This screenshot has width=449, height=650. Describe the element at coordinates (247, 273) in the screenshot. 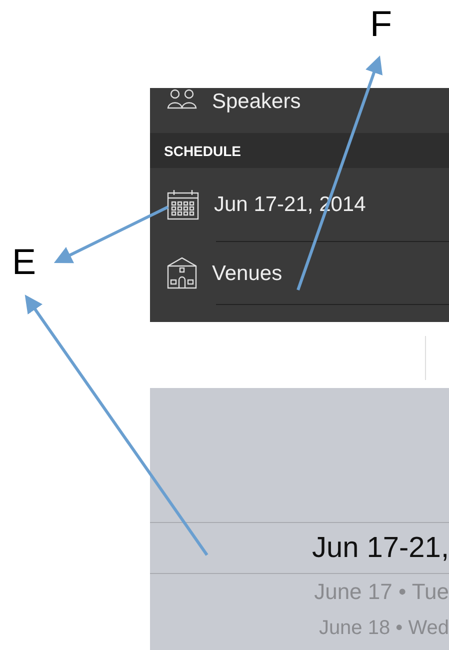

I see `menu-item: Venues` at that location.